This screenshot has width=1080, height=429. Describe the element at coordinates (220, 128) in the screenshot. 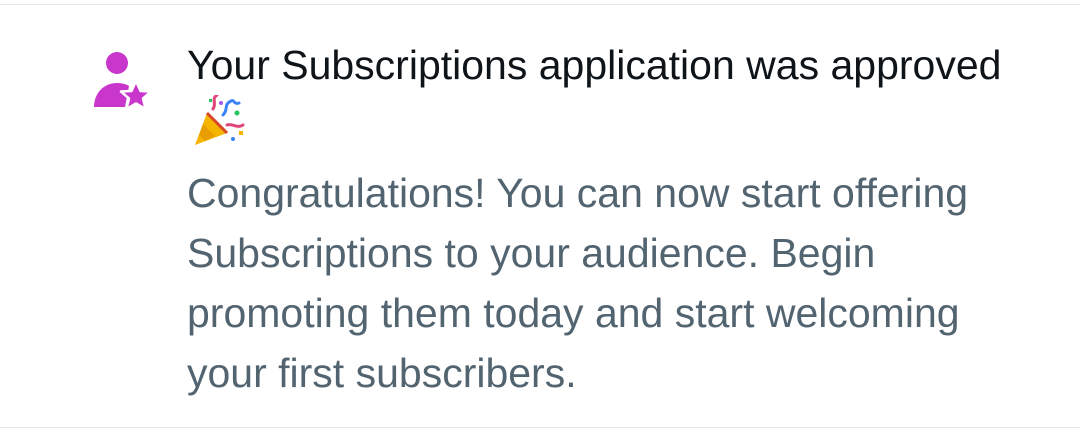

I see `party-popper-icon` at that location.